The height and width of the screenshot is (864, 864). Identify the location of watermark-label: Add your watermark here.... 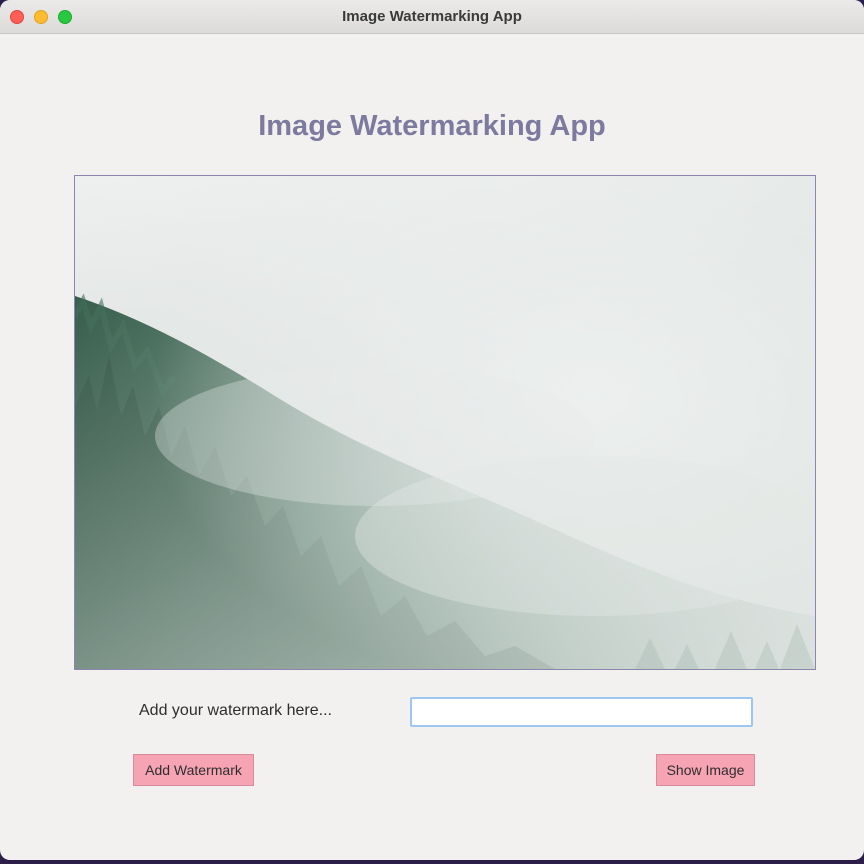
(235, 710).